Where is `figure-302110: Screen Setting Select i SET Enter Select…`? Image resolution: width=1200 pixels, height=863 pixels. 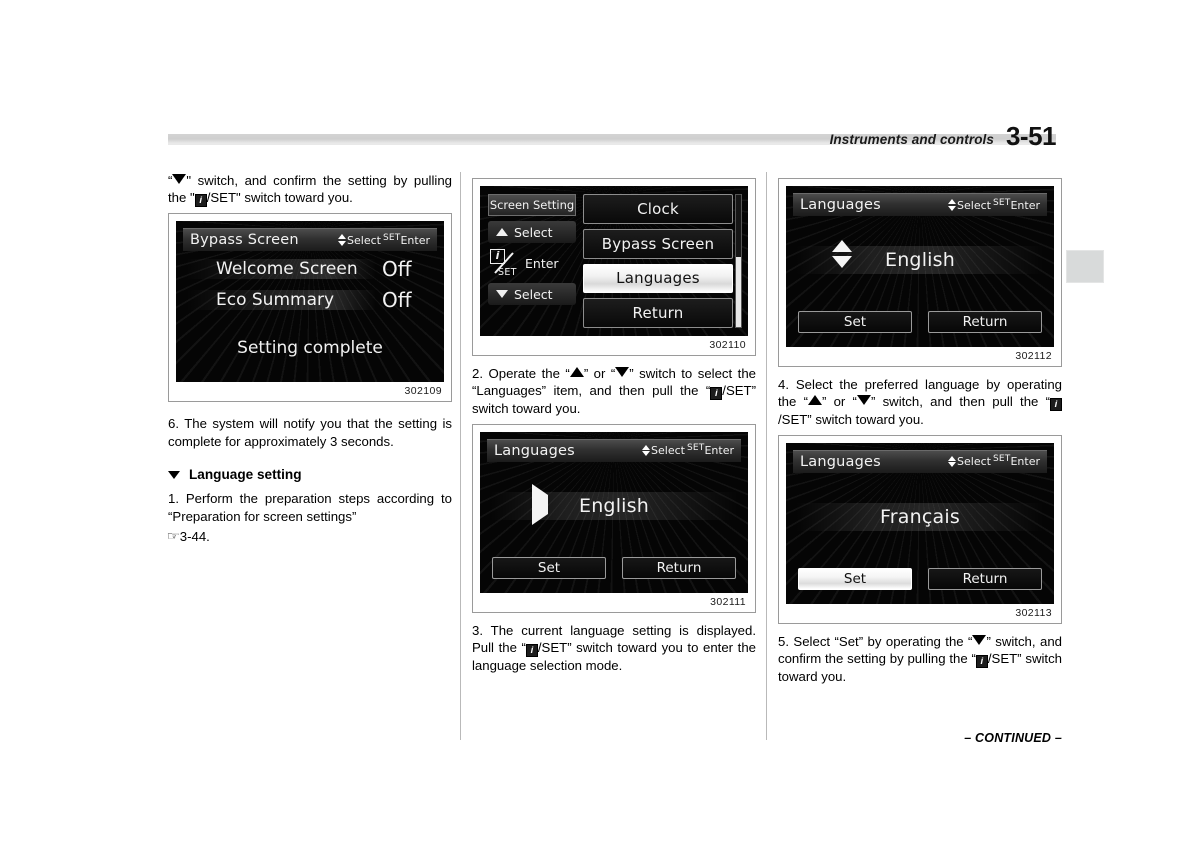
figure-302110: Screen Setting Select i SET Enter Select… is located at coordinates (614, 267).